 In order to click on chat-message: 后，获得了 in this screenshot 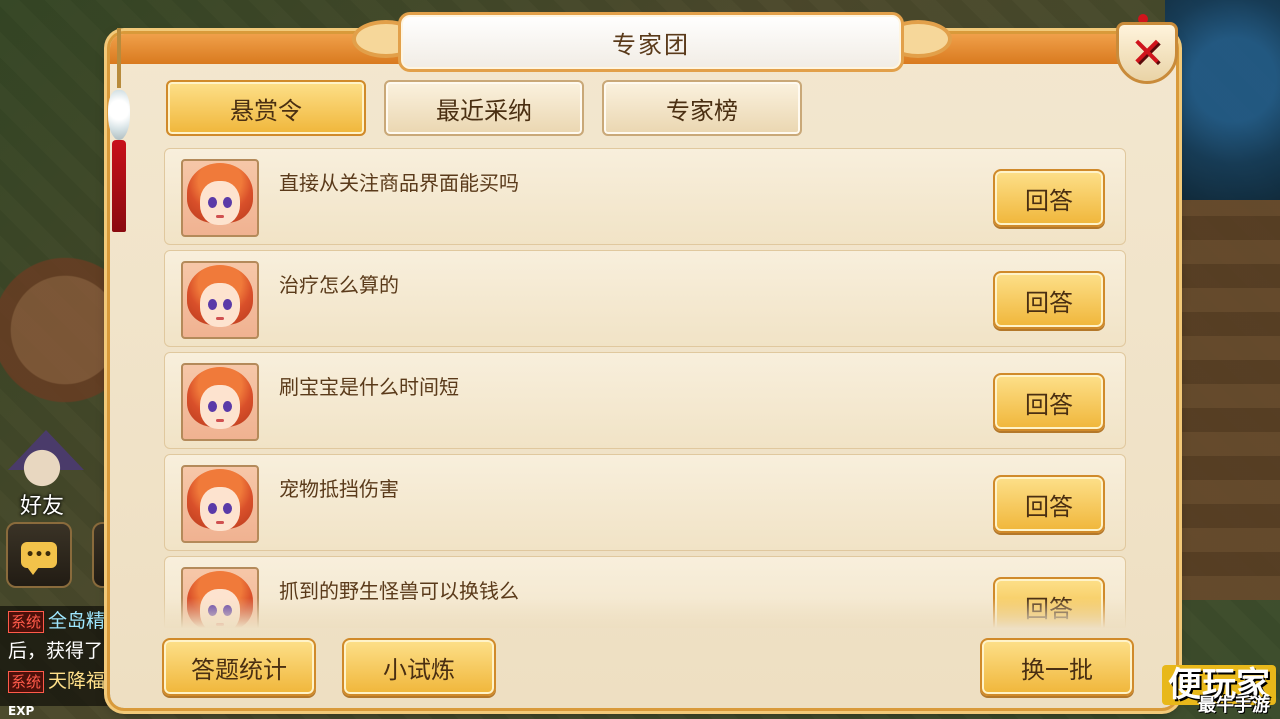, I will do `click(56, 651)`.